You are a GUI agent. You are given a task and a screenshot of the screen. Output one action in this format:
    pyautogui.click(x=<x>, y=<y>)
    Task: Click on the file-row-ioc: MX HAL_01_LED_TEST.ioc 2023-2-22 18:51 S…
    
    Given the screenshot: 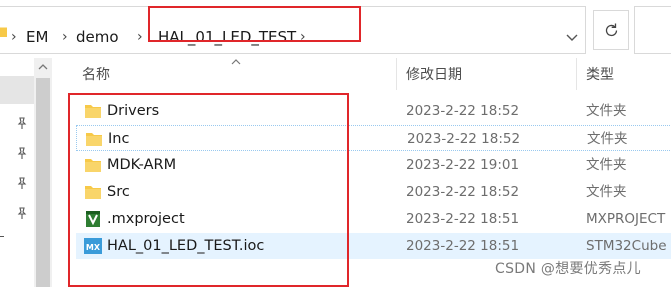 What is the action you would take?
    pyautogui.click(x=373, y=246)
    